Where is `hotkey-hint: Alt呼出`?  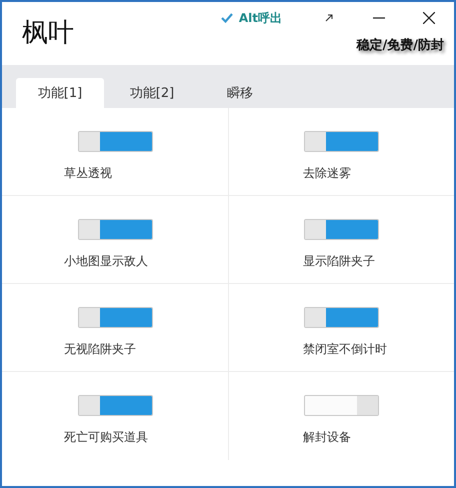 hotkey-hint: Alt呼出 is located at coordinates (260, 18).